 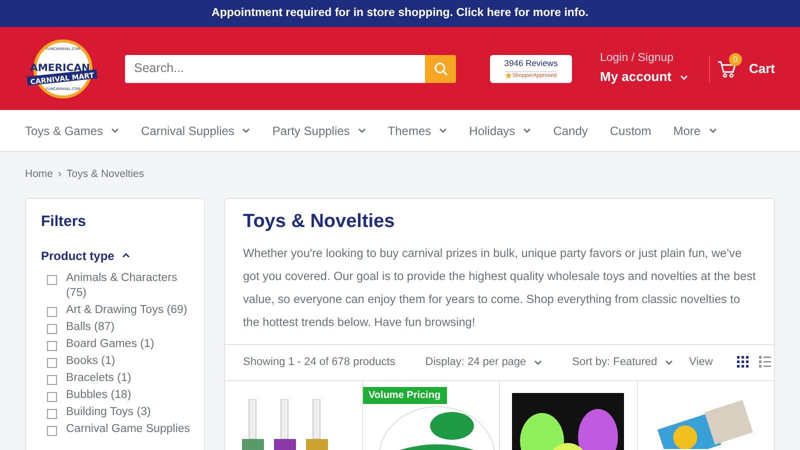 What do you see at coordinates (39, 175) in the screenshot?
I see `breadcrumb-link: Home` at bounding box center [39, 175].